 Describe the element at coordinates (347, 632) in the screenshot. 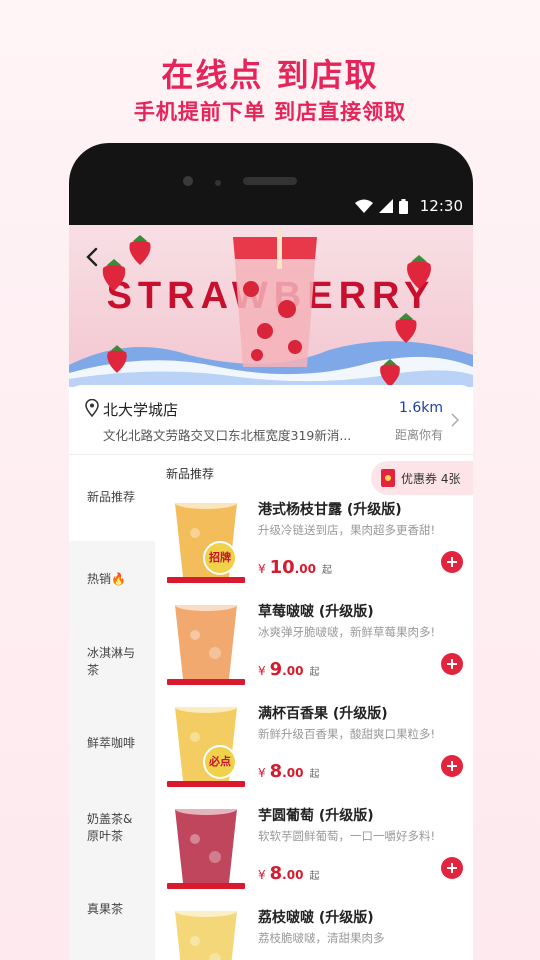

I see `product-desc: 冰爽弹牙脆啵啵，新鲜草莓果肉多!` at that location.